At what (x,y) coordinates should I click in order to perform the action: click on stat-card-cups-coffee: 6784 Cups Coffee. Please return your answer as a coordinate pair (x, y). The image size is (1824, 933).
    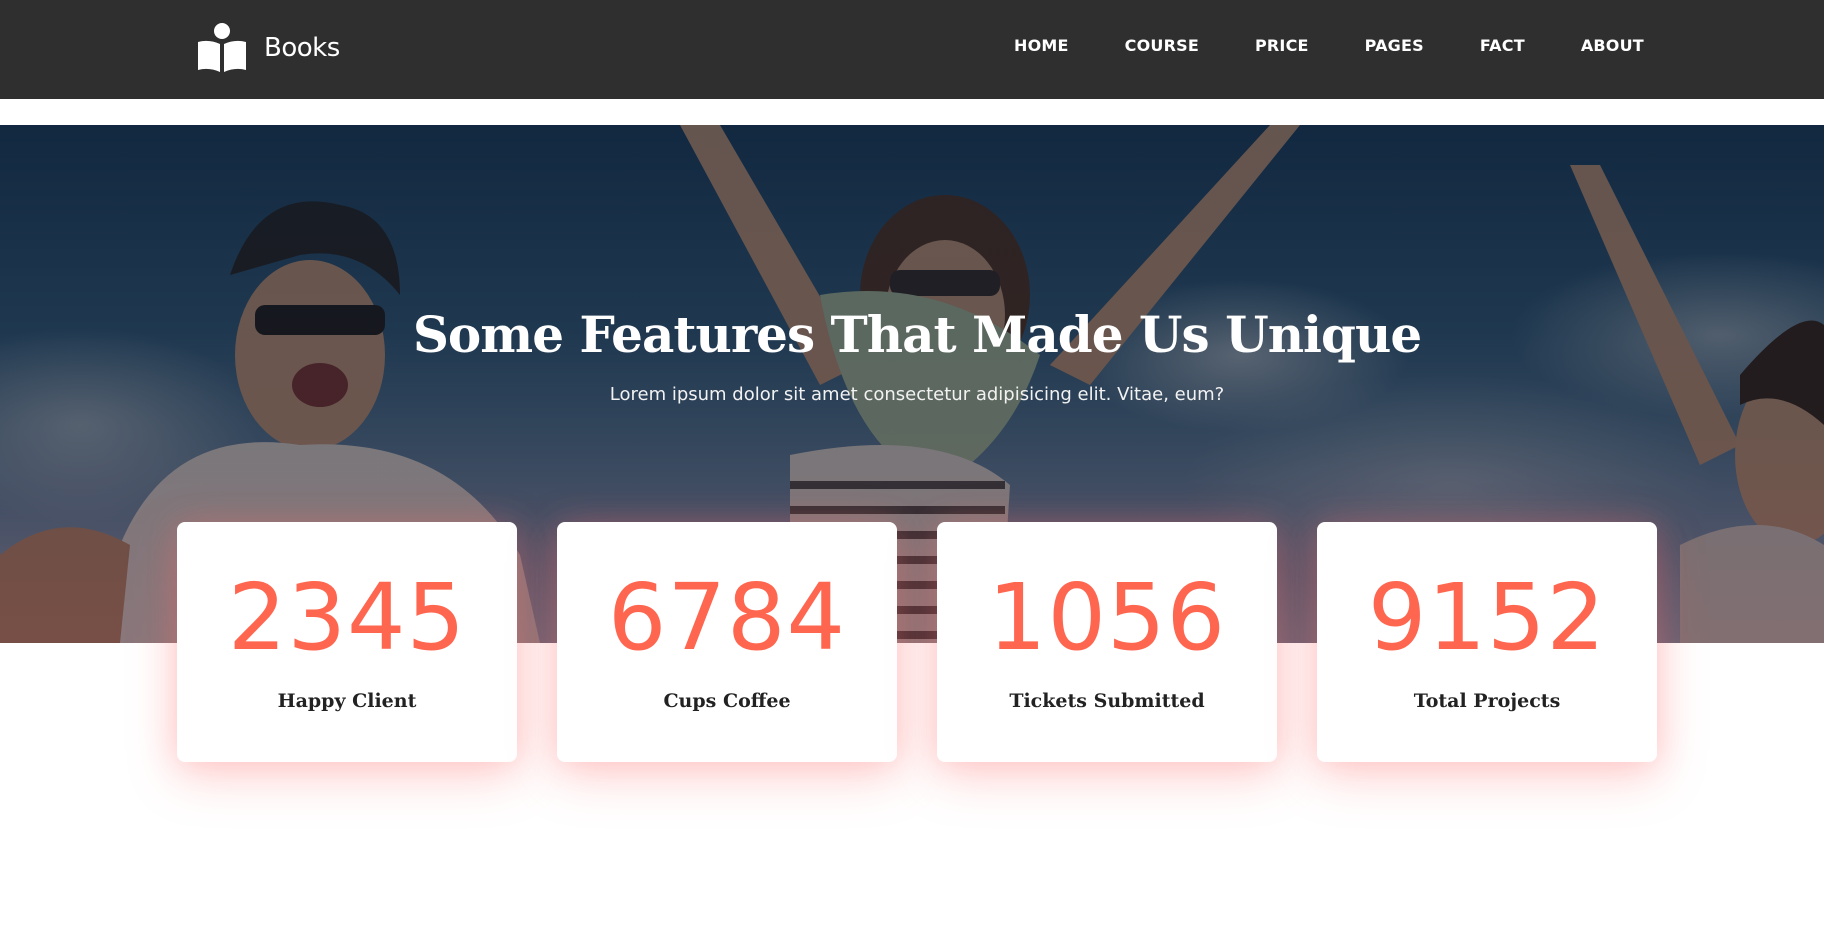
    Looking at the image, I should click on (727, 642).